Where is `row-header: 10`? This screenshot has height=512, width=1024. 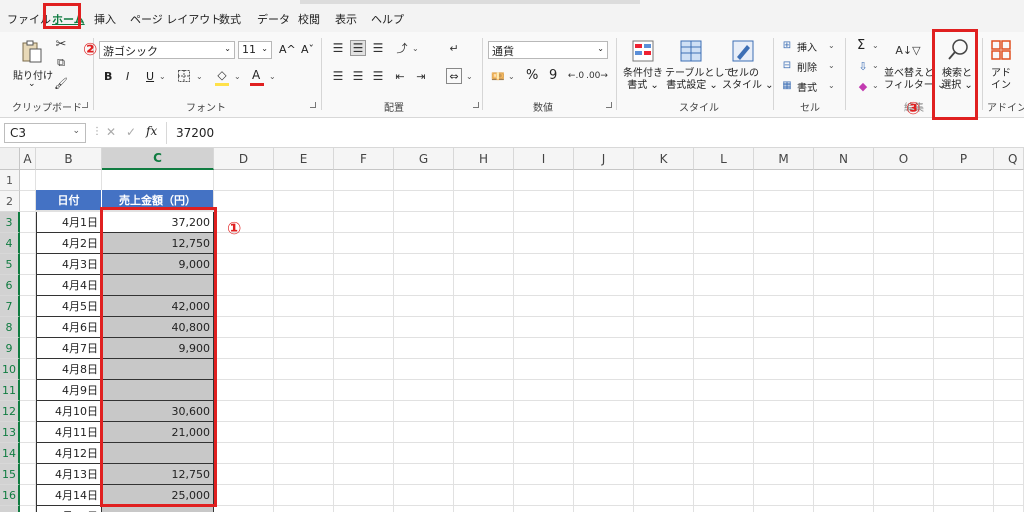 row-header: 10 is located at coordinates (10, 369).